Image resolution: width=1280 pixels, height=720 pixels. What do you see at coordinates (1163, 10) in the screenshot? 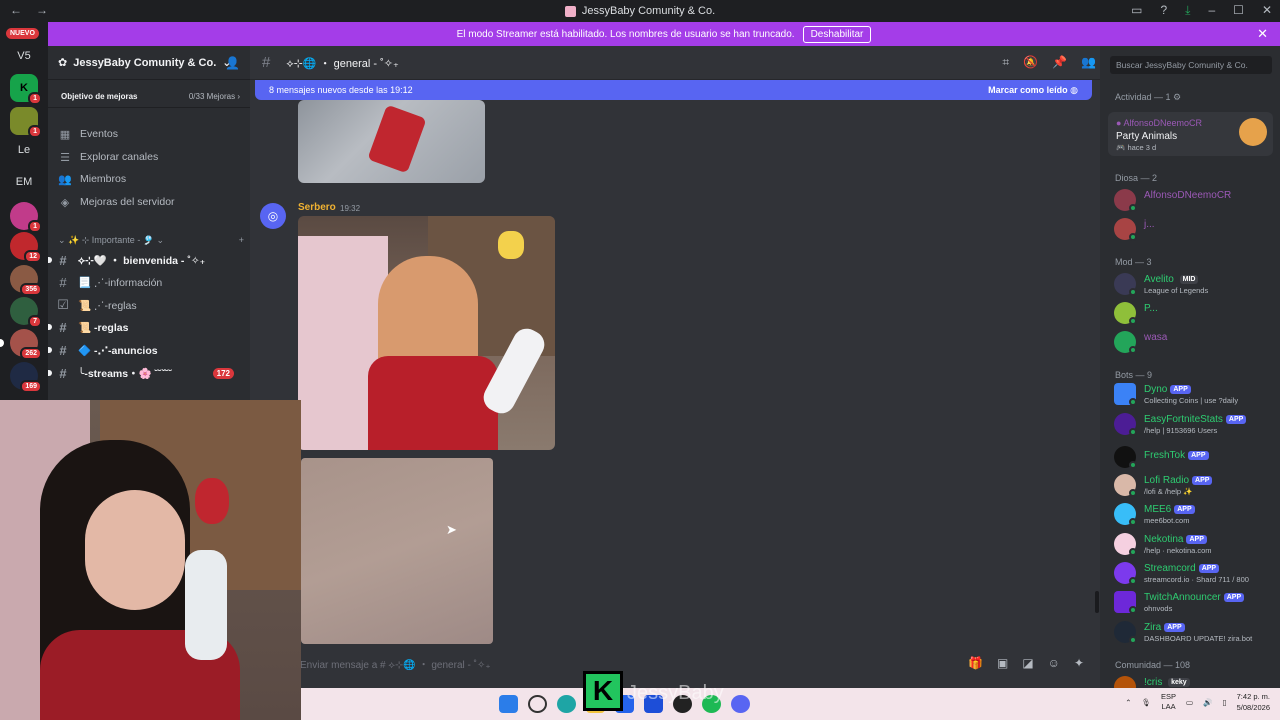
I see `help-icon: ?` at bounding box center [1163, 10].